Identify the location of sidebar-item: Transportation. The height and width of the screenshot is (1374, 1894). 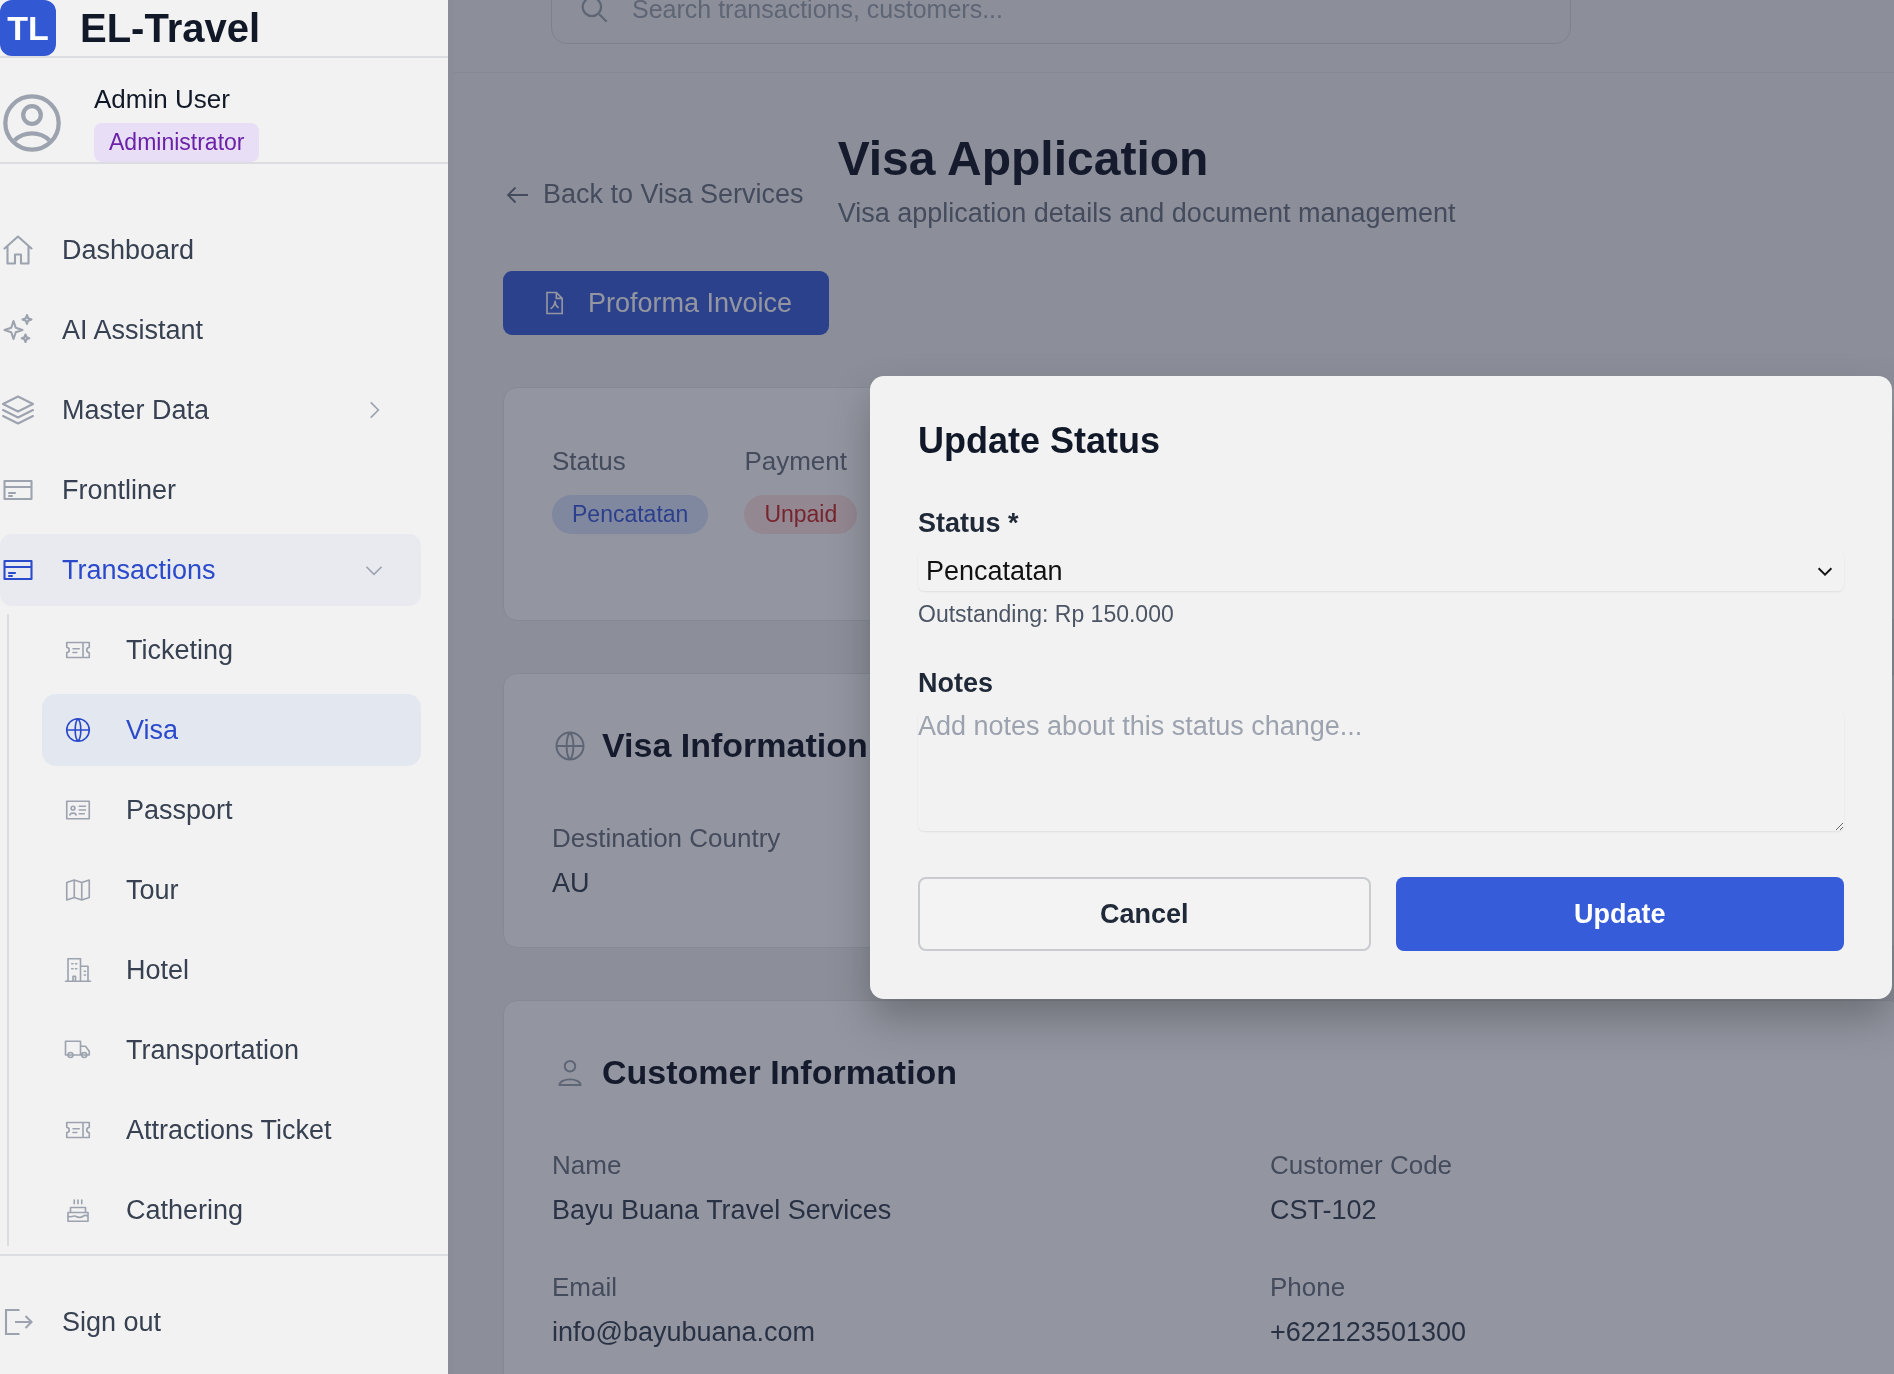
(231, 1050).